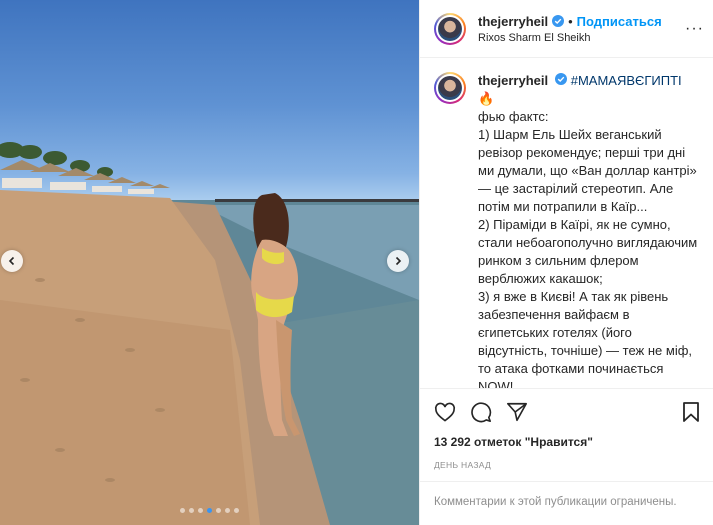 This screenshot has width=713, height=525. What do you see at coordinates (694, 29) in the screenshot?
I see `more-icon: ···` at bounding box center [694, 29].